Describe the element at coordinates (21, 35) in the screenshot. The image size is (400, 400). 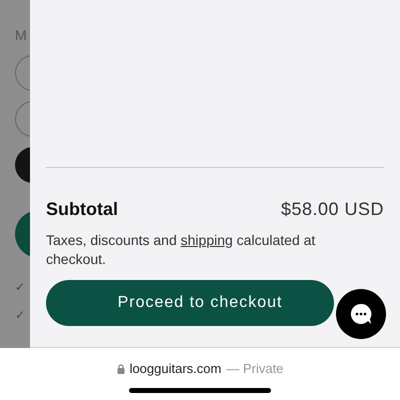
I see `option-label: M` at that location.